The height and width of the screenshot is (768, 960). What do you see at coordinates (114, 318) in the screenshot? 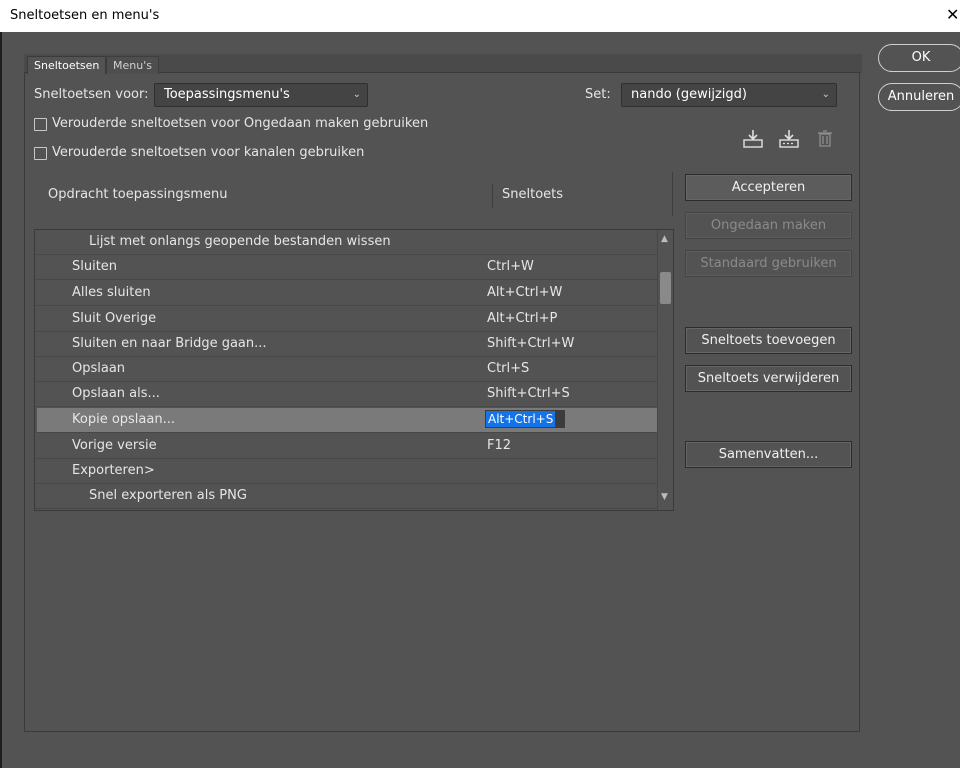
I see `row-command: Sluit Overige` at bounding box center [114, 318].